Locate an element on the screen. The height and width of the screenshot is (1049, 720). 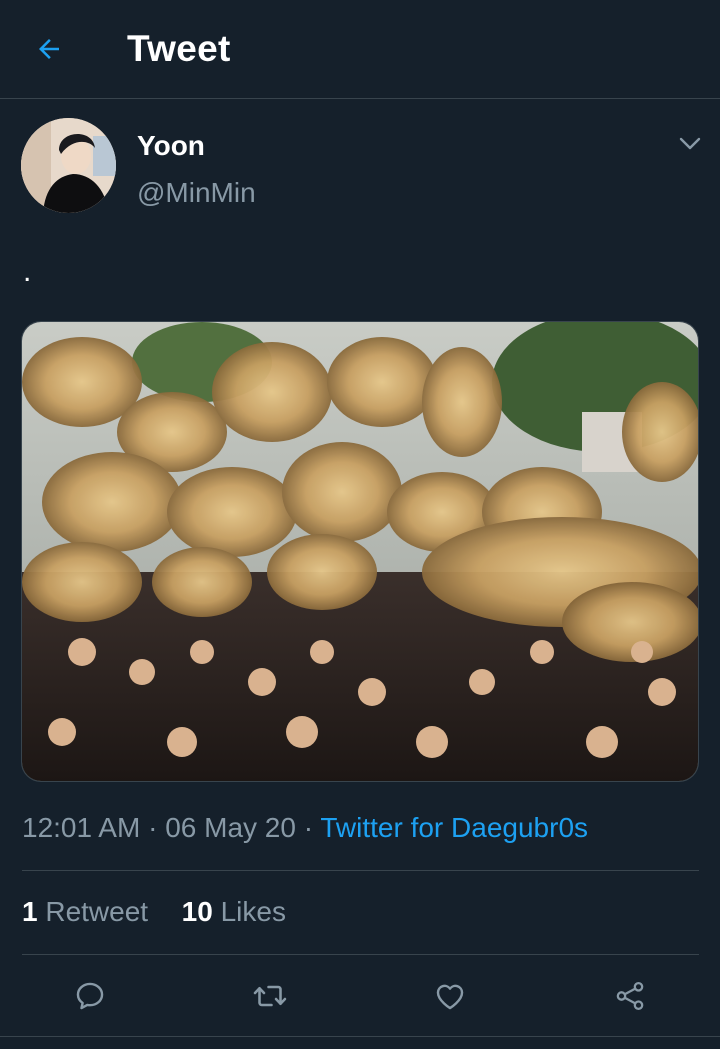
top-bar: Tweet is located at coordinates (360, 49).